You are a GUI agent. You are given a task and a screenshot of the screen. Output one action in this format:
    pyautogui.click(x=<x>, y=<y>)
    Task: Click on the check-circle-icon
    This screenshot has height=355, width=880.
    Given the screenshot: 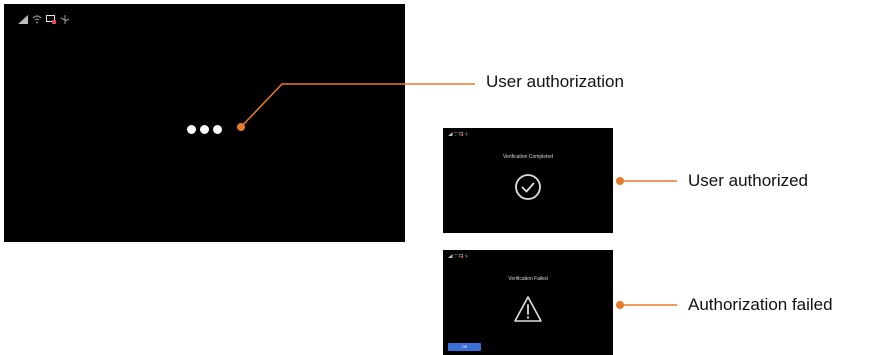 What is the action you would take?
    pyautogui.click(x=528, y=187)
    